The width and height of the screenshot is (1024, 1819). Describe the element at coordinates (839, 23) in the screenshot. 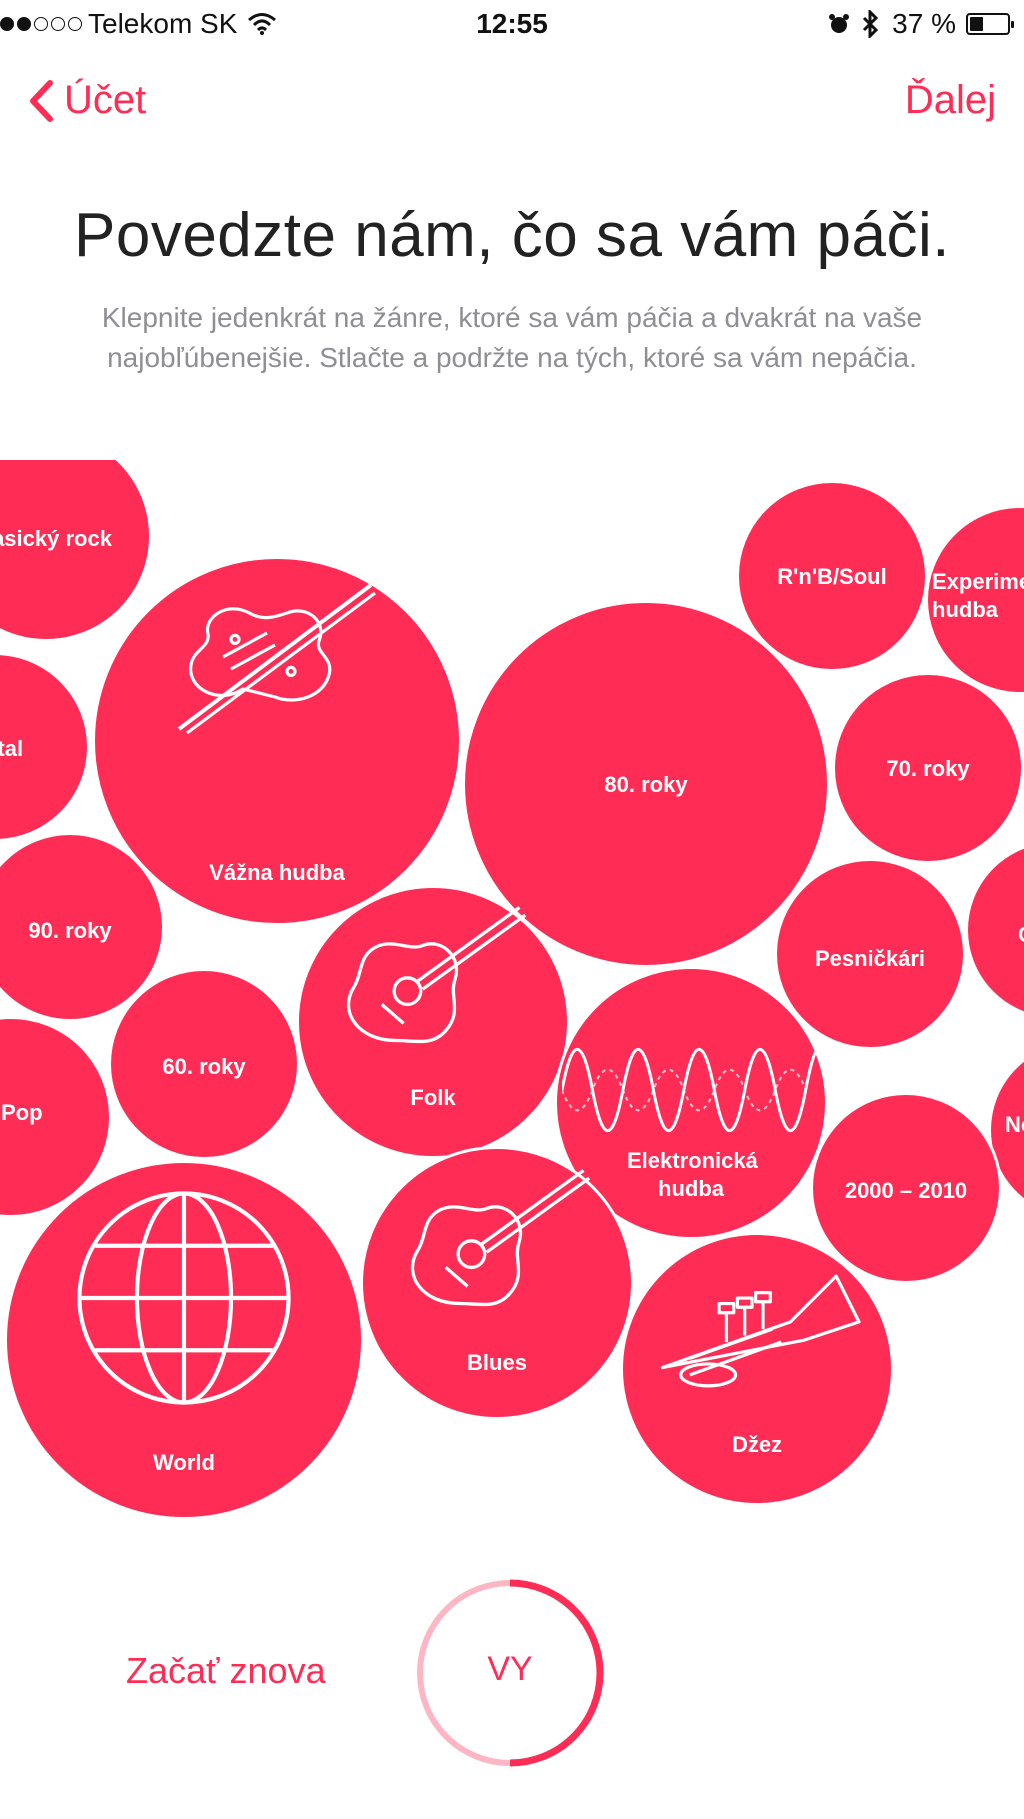

I see `alarm-icon` at that location.